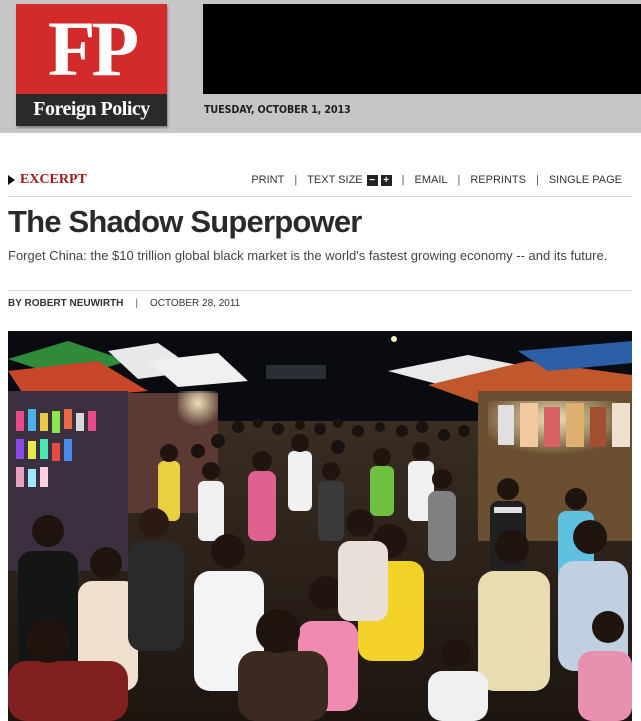 The image size is (641, 721). I want to click on masthead-date: TUESDAY, OCTOBER 1, 2013, so click(277, 109).